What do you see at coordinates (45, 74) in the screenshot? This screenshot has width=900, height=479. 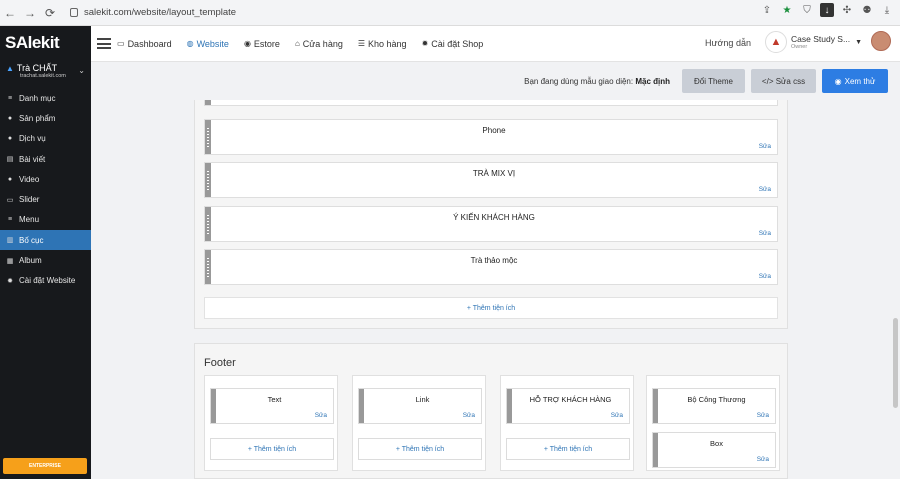 I see `shop-selector: ▲ Trà CHẤT trachat.salekit.com ⌄` at bounding box center [45, 74].